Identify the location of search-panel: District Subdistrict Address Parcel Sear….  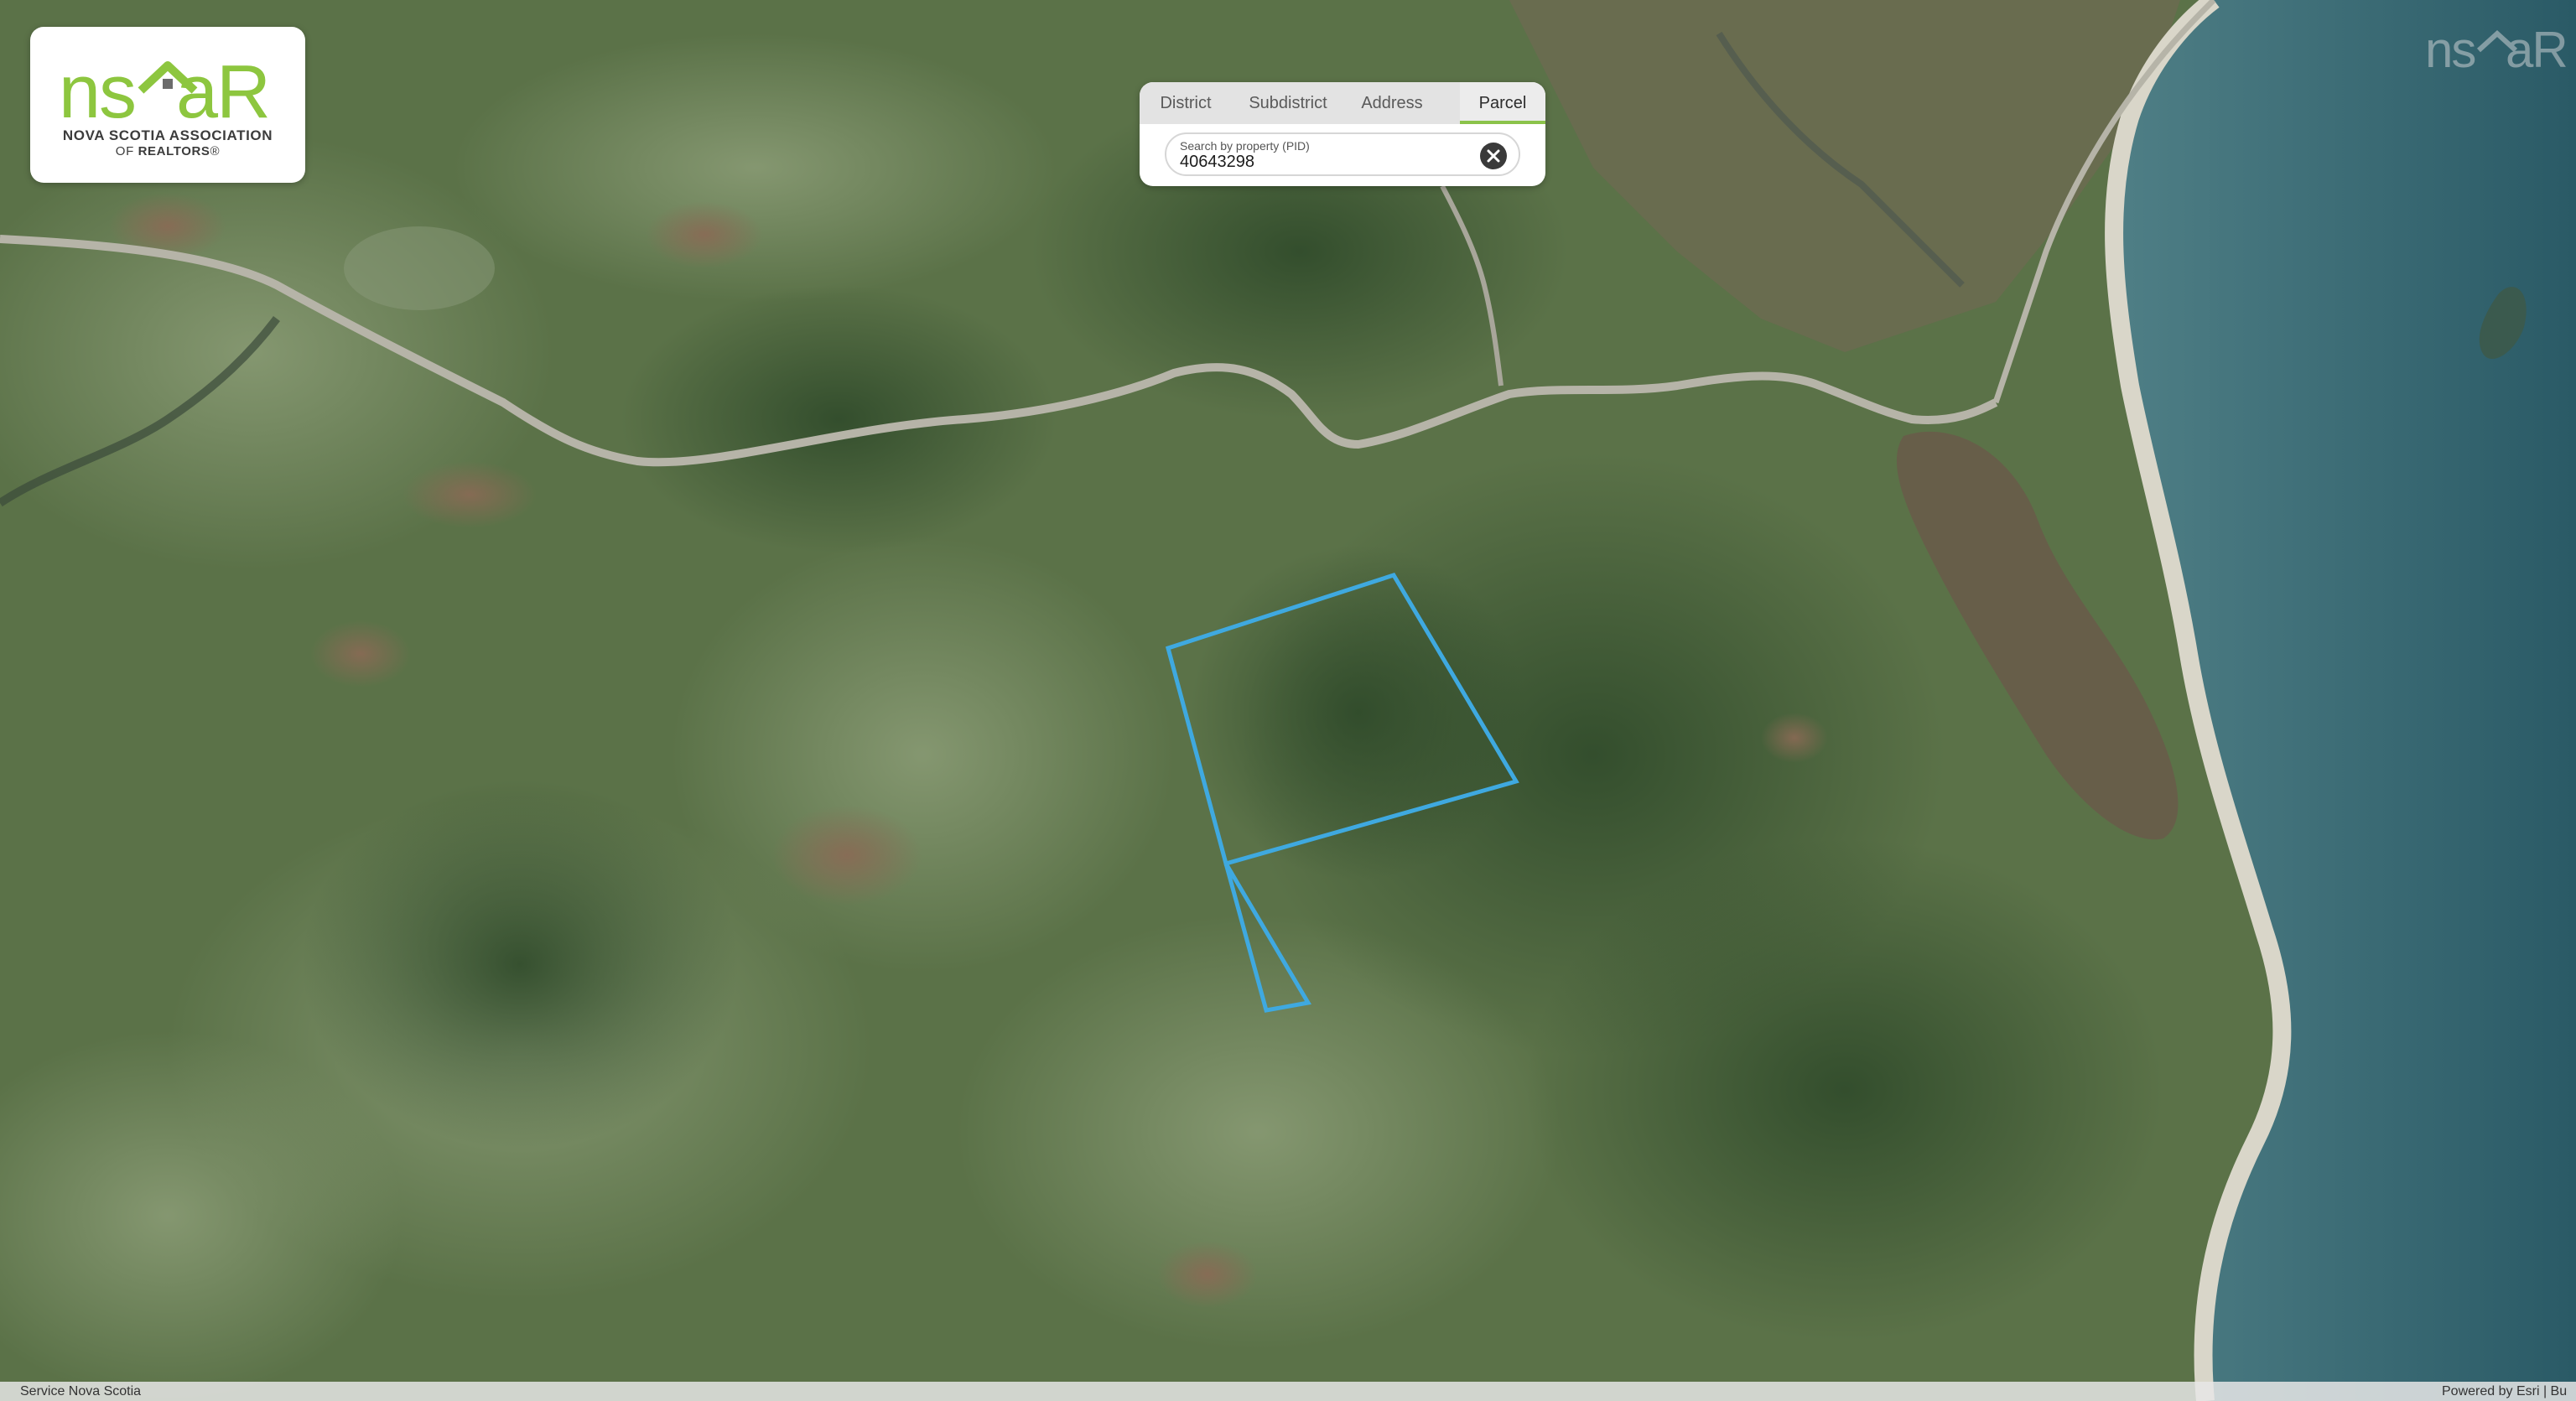
(1342, 134).